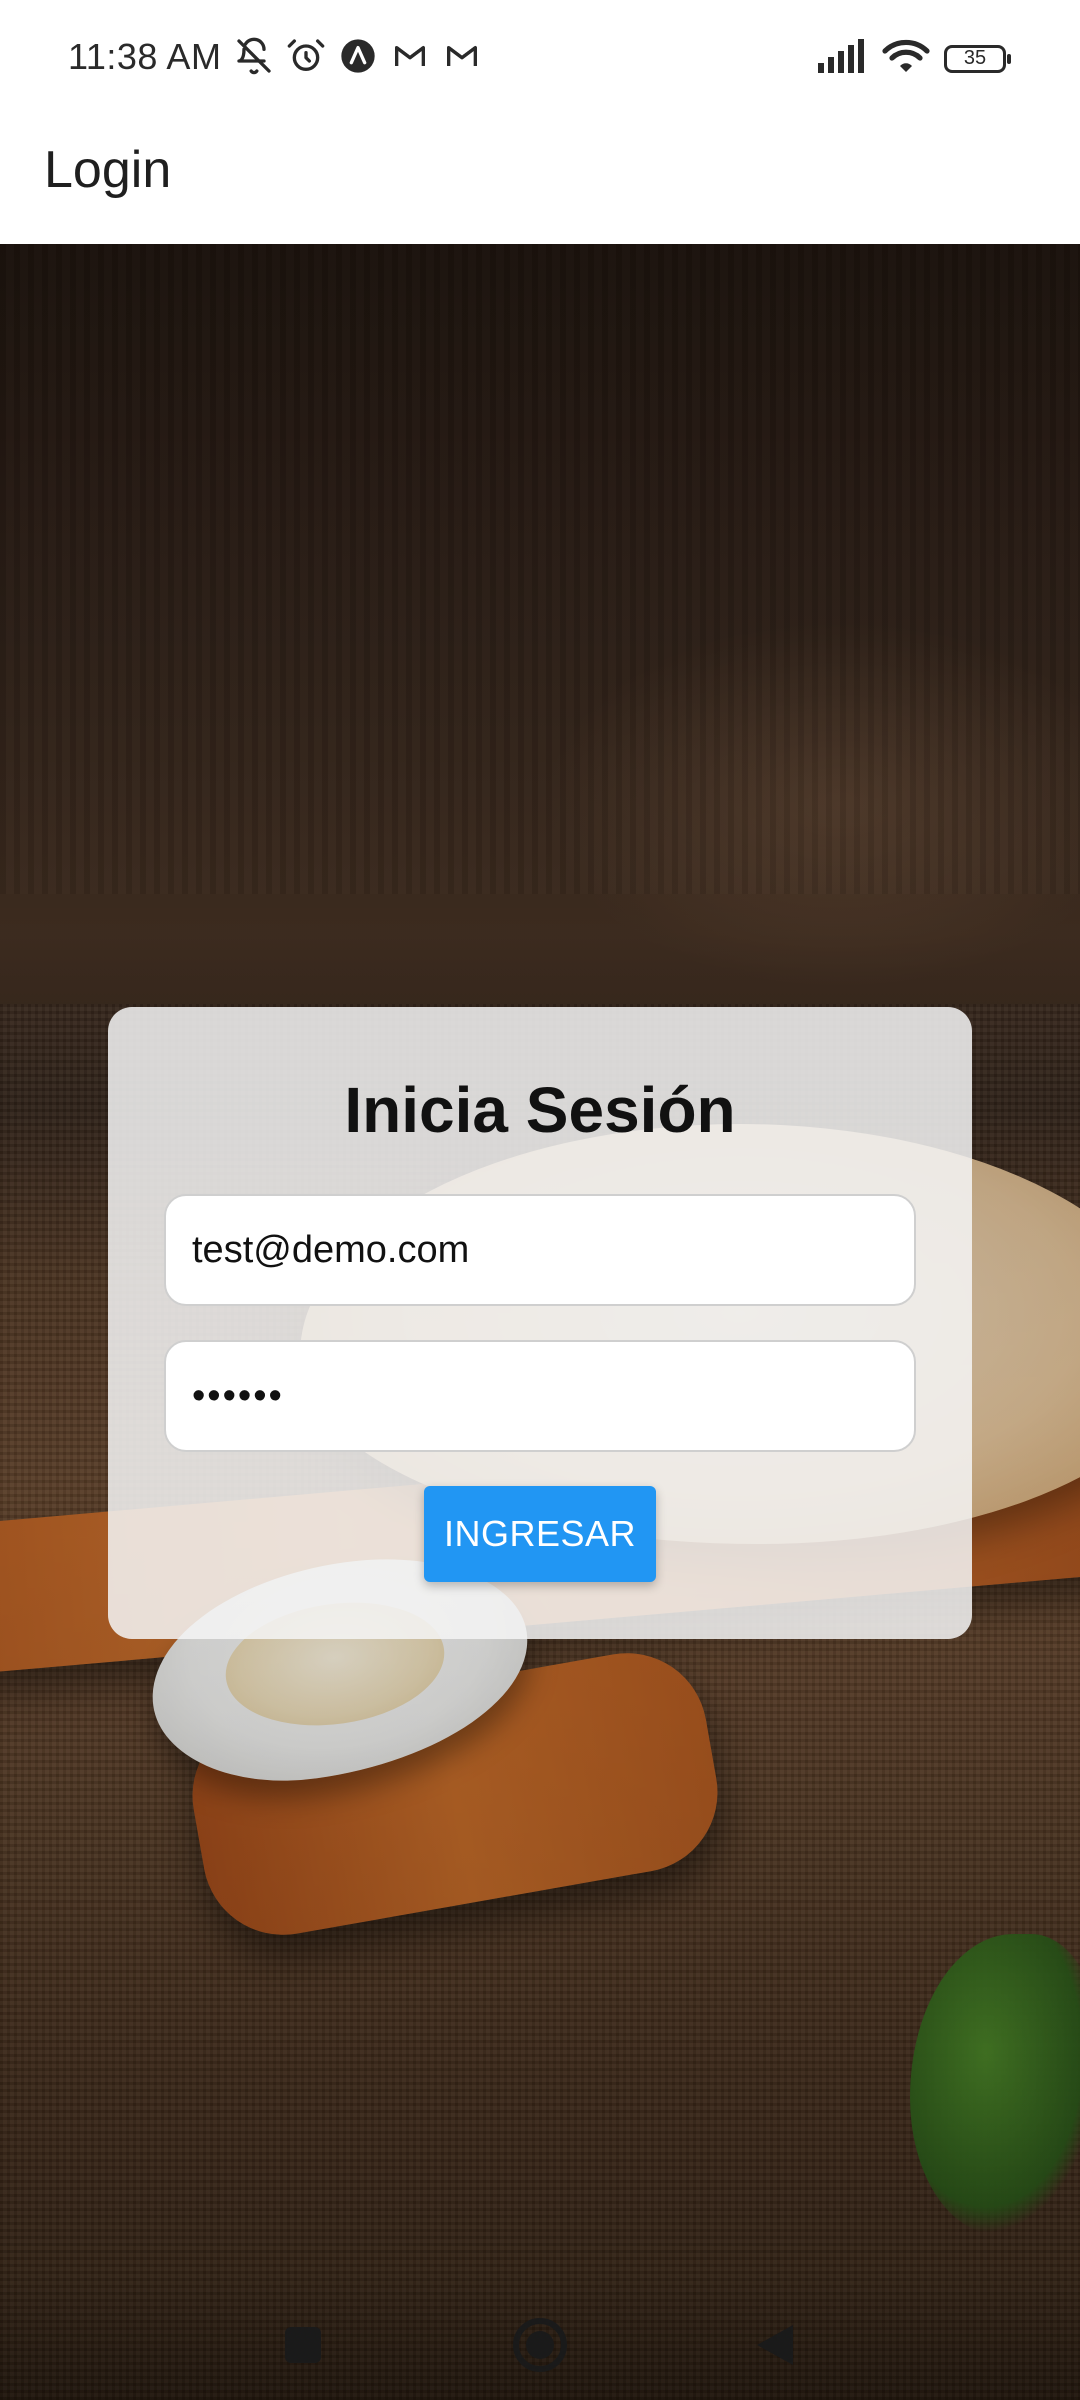 This screenshot has height=2400, width=1080. I want to click on password-field: ••••••, so click(540, 1396).